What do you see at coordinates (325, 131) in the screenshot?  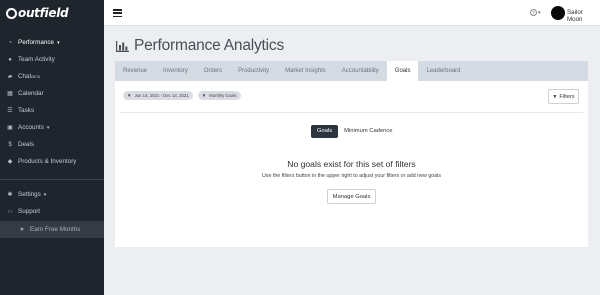 I see `toggle-goals: Goals` at bounding box center [325, 131].